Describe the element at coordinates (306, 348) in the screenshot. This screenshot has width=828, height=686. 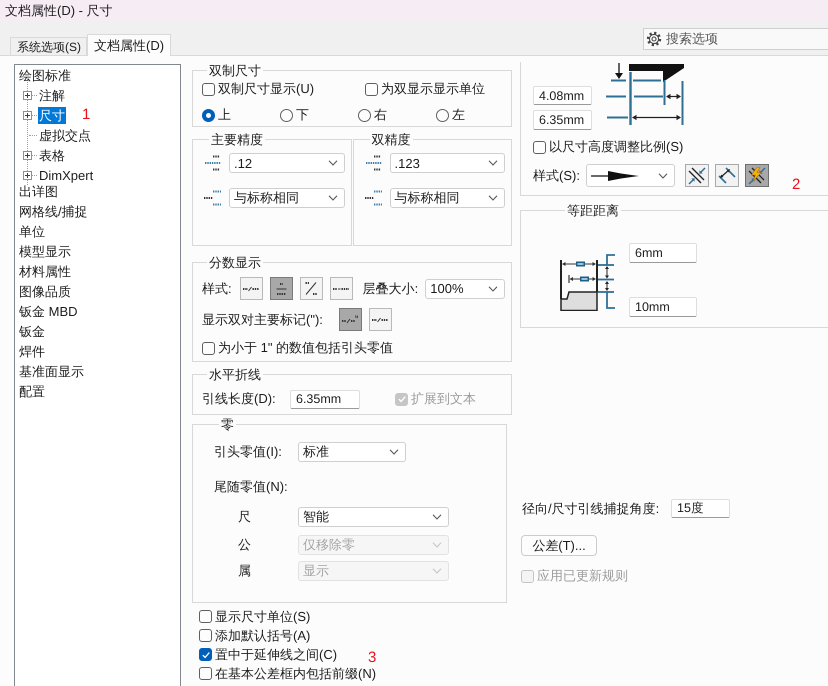
I see `checkbox-label: 为小于 1" 的数值包括引头零值` at that location.